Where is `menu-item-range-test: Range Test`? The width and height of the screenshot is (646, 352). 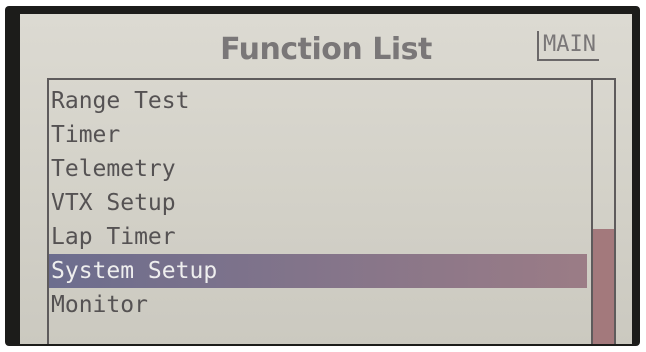 menu-item-range-test: Range Test is located at coordinates (318, 101).